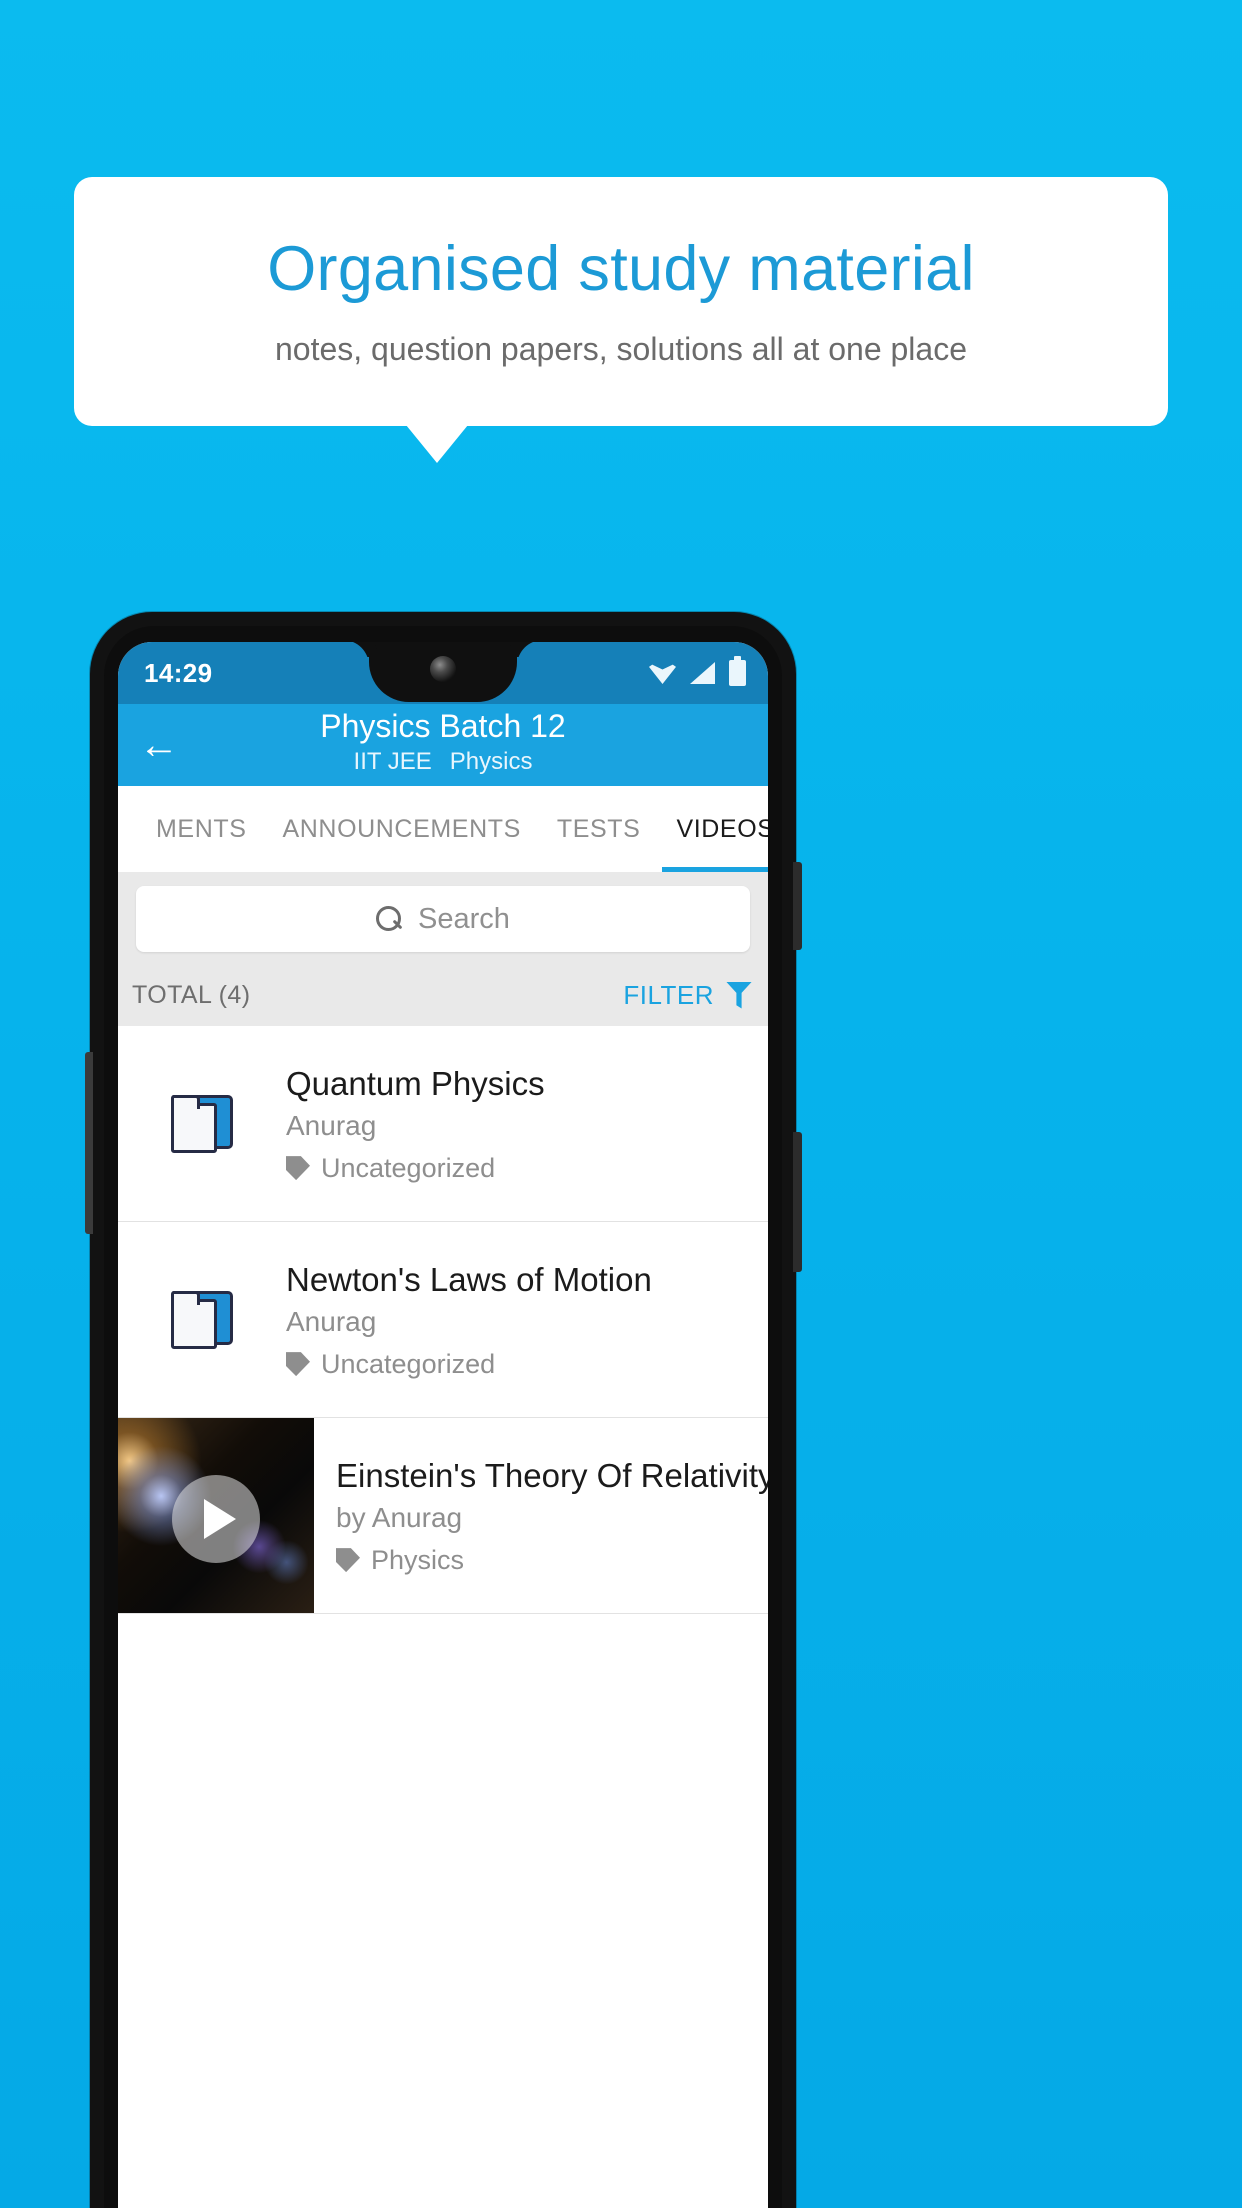 The image size is (1242, 2208). I want to click on wifi-icon, so click(662, 674).